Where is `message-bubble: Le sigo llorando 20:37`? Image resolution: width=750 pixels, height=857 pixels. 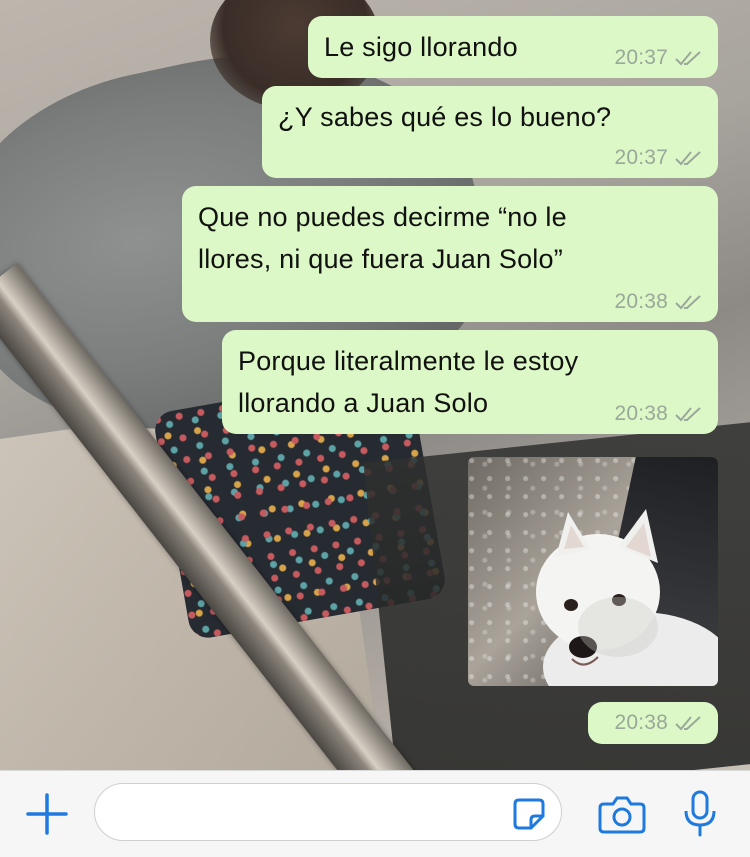
message-bubble: Le sigo llorando 20:37 is located at coordinates (513, 47).